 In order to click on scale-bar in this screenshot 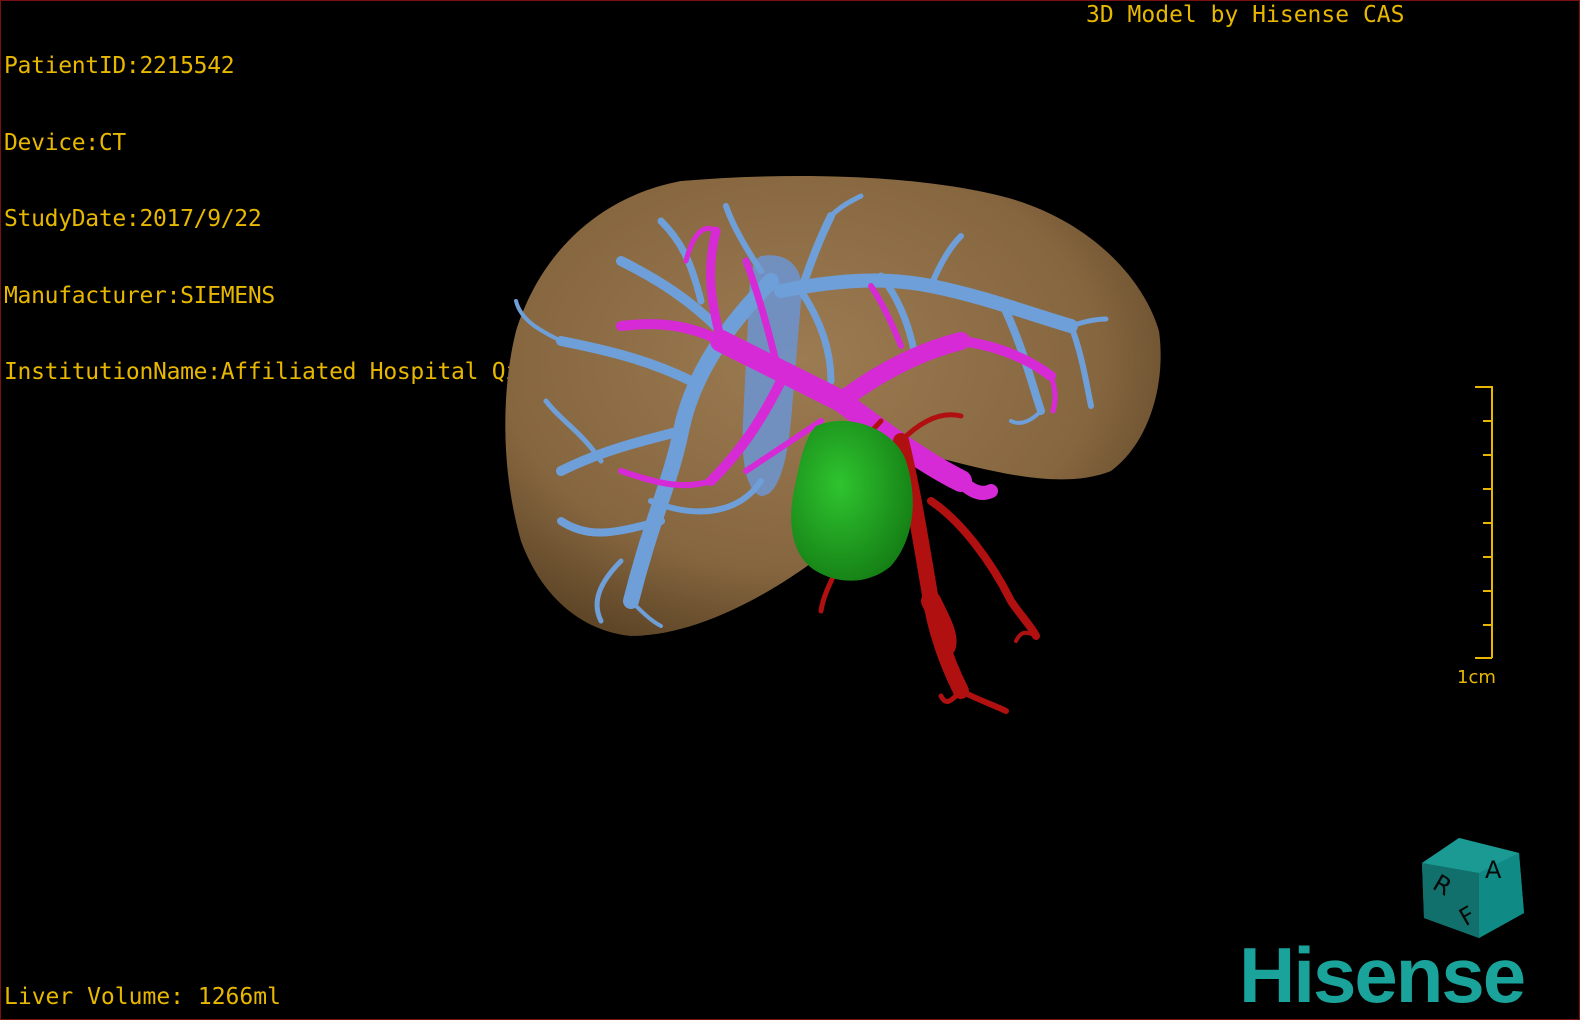, I will do `click(1484, 522)`.